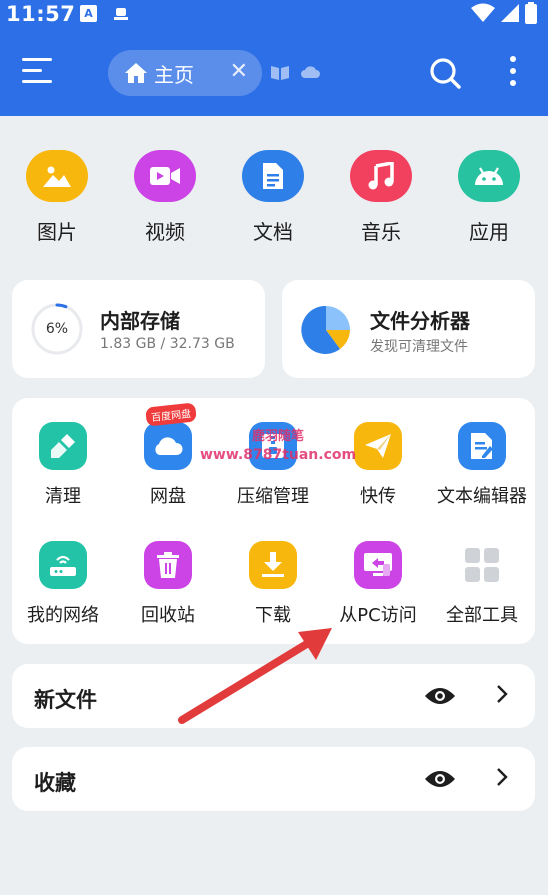 The image size is (548, 895). What do you see at coordinates (445, 73) in the screenshot?
I see `search-icon` at bounding box center [445, 73].